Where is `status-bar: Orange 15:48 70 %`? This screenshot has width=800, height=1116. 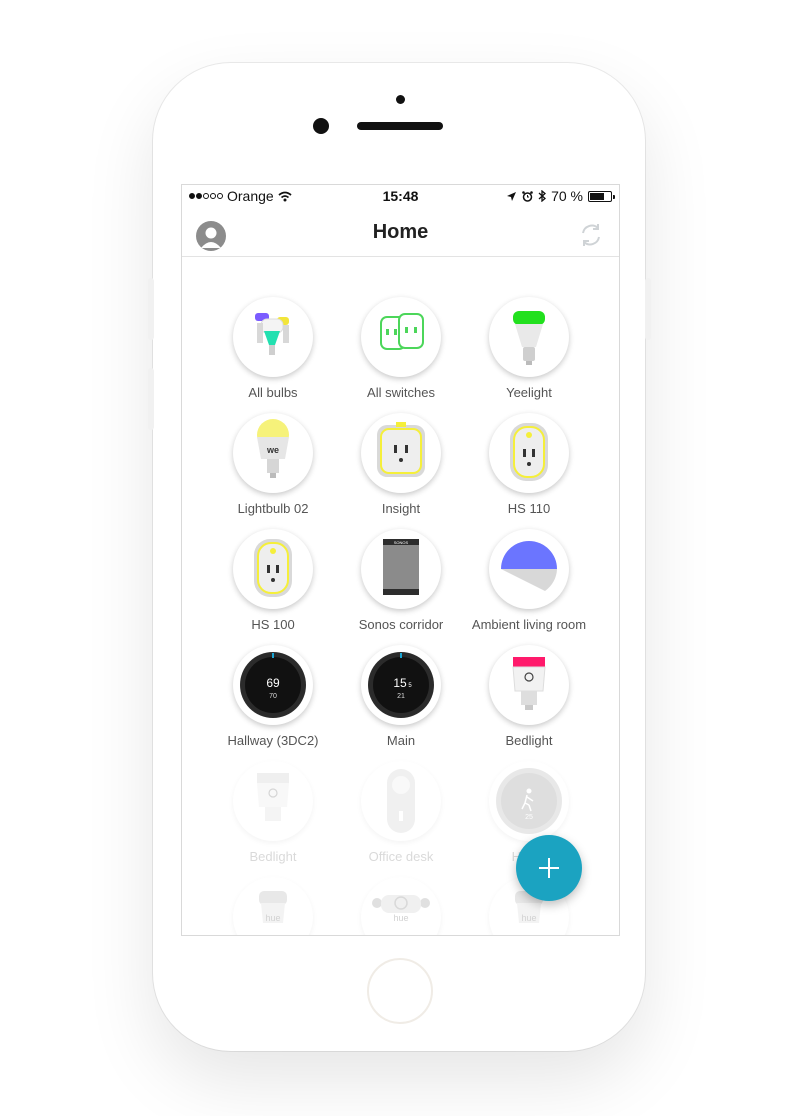
status-bar: Orange 15:48 70 % is located at coordinates (400, 196).